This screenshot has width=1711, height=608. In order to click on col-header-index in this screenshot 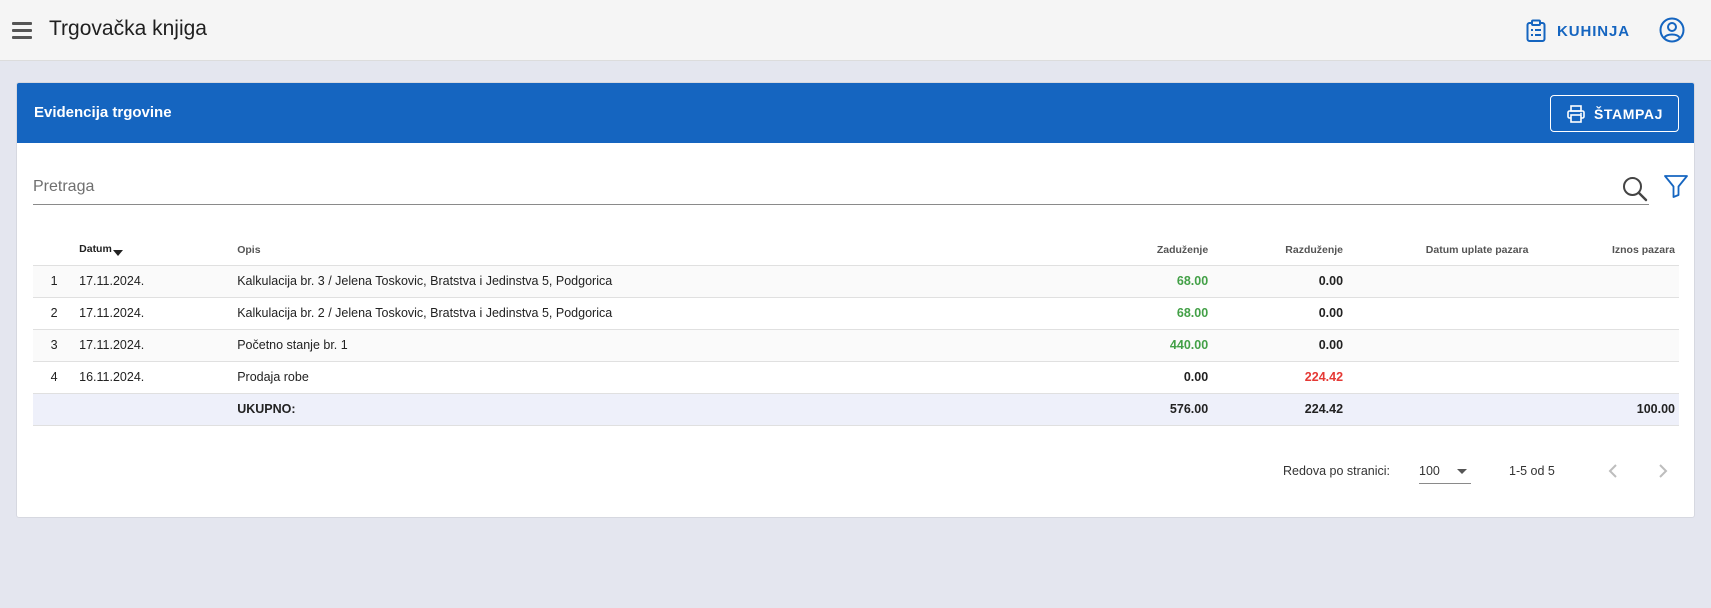, I will do `click(54, 250)`.